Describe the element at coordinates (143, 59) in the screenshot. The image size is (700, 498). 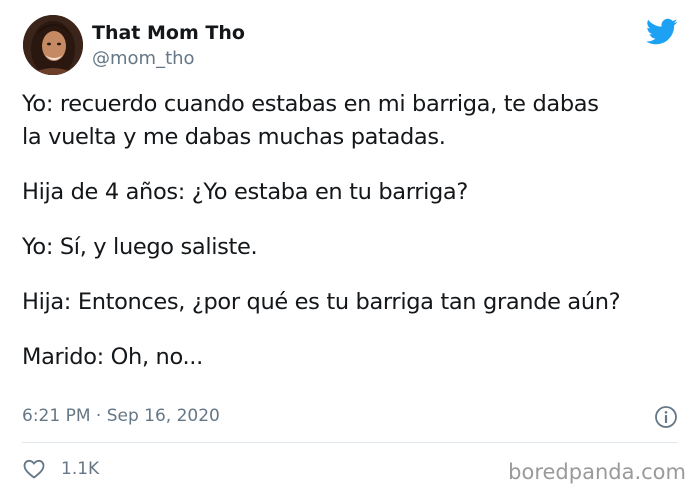
I see `handle: @mom_tho` at that location.